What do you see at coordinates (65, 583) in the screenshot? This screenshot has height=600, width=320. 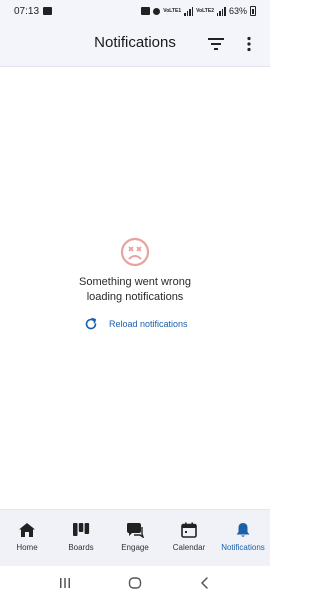 I see `recent-apps-icon` at bounding box center [65, 583].